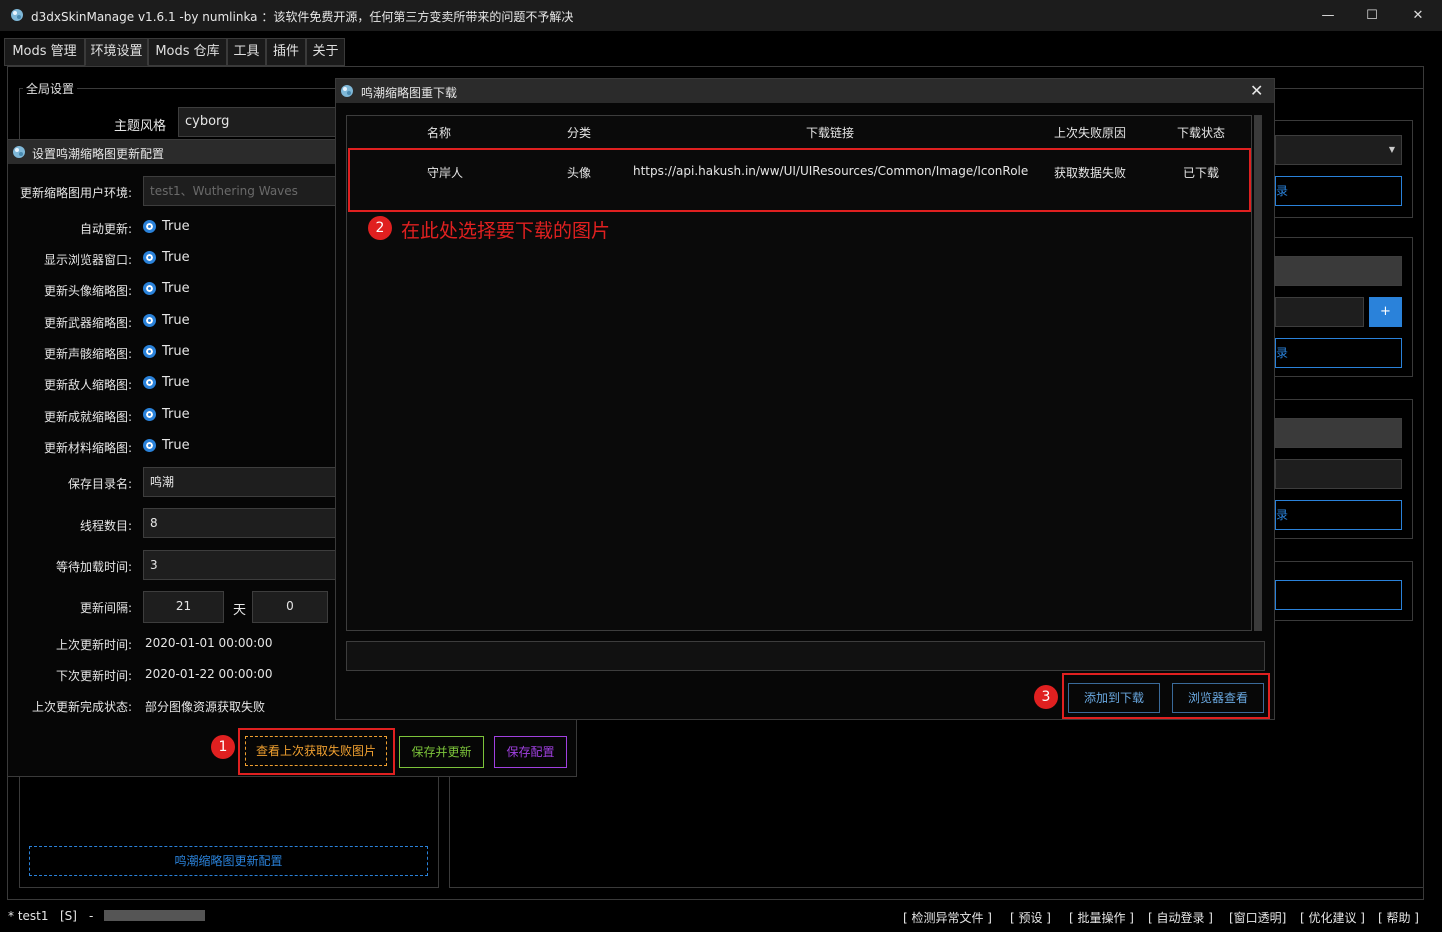 Image resolution: width=1442 pixels, height=932 pixels. Describe the element at coordinates (1398, 917) in the screenshot. I see `help-link: [ 帮助 ]` at that location.